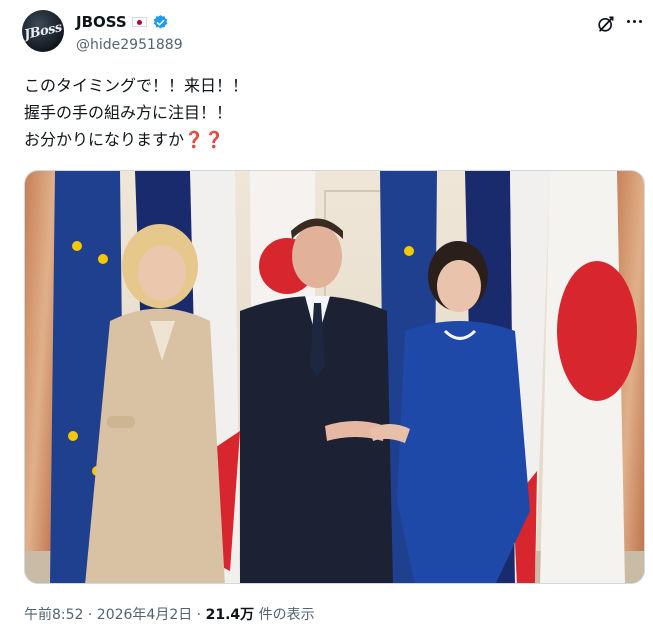  I want to click on author-name-row: JBOSS, so click(122, 22).